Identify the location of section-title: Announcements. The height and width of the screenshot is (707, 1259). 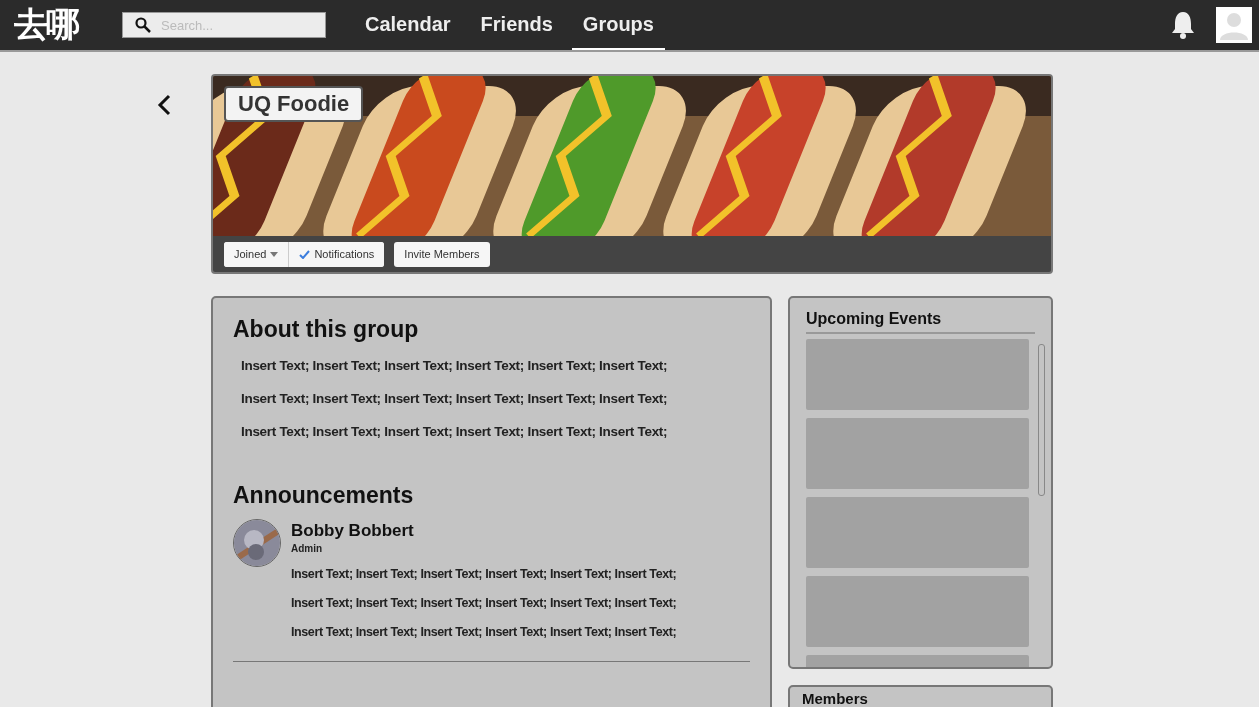
(324, 495).